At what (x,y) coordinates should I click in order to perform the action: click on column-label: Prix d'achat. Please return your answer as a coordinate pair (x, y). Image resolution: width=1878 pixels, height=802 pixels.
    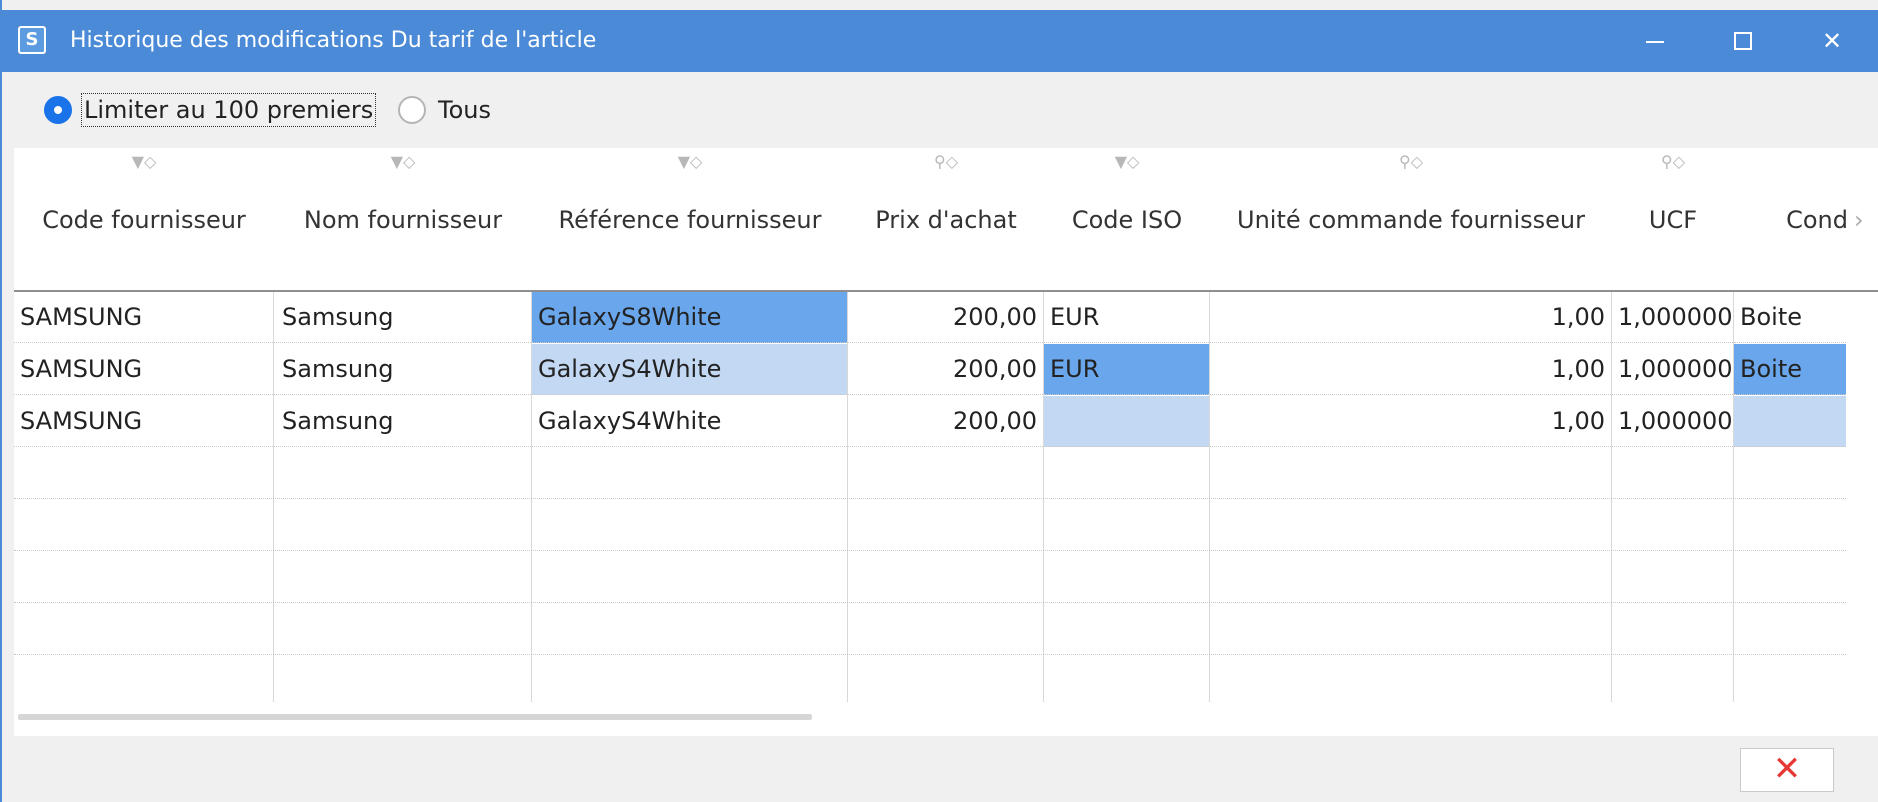
    Looking at the image, I should click on (946, 220).